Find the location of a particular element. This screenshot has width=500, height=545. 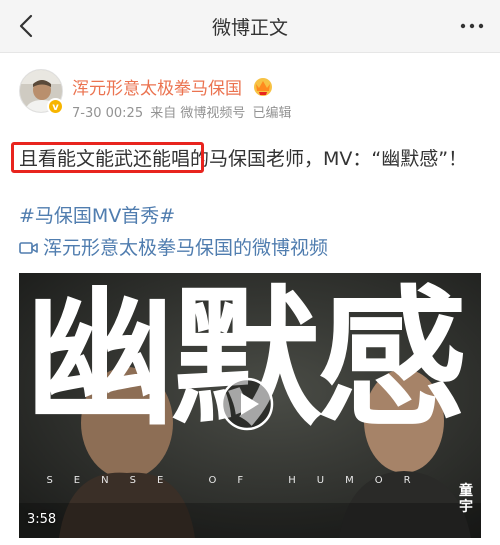

author-name: 浑元形意太极拳马保国 is located at coordinates (157, 86).